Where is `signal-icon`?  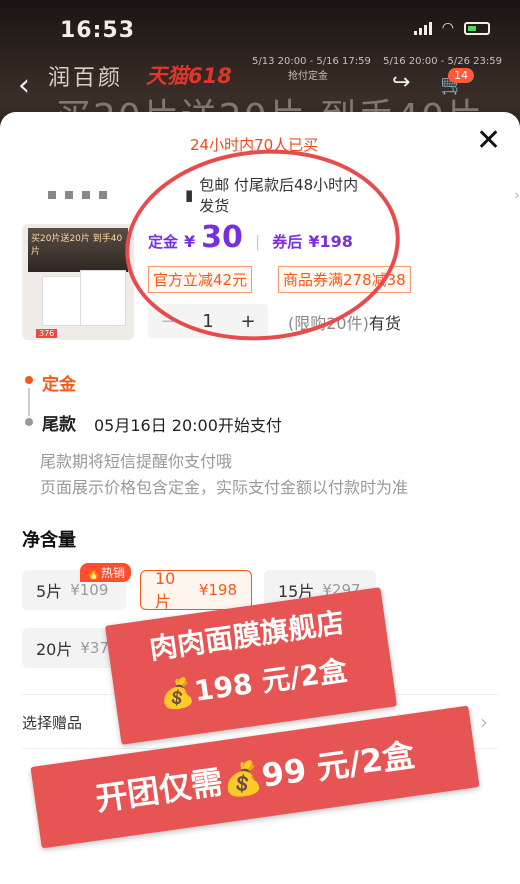 signal-icon is located at coordinates (422, 28).